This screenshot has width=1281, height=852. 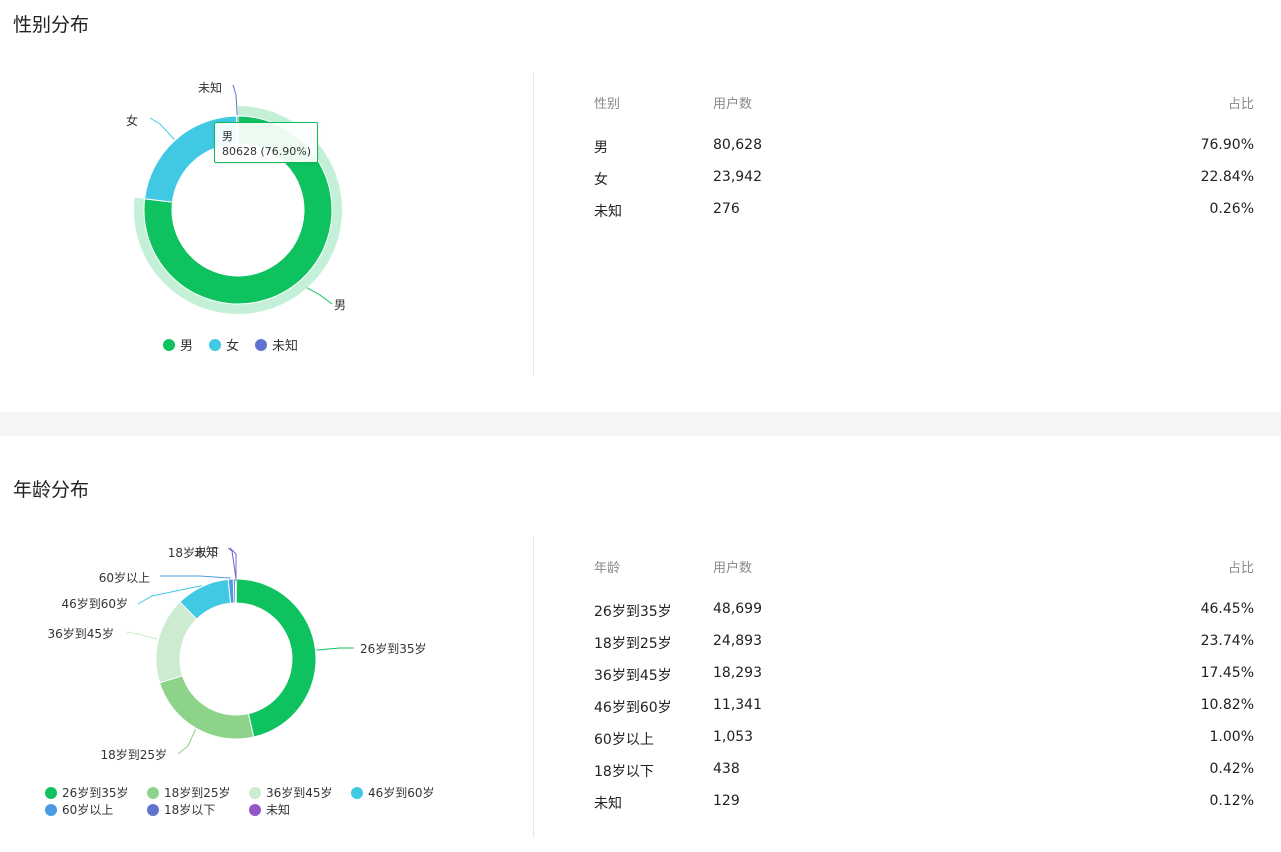 What do you see at coordinates (924, 617) in the screenshot?
I see `table-row: 26岁到35岁 48,699 46.45%` at bounding box center [924, 617].